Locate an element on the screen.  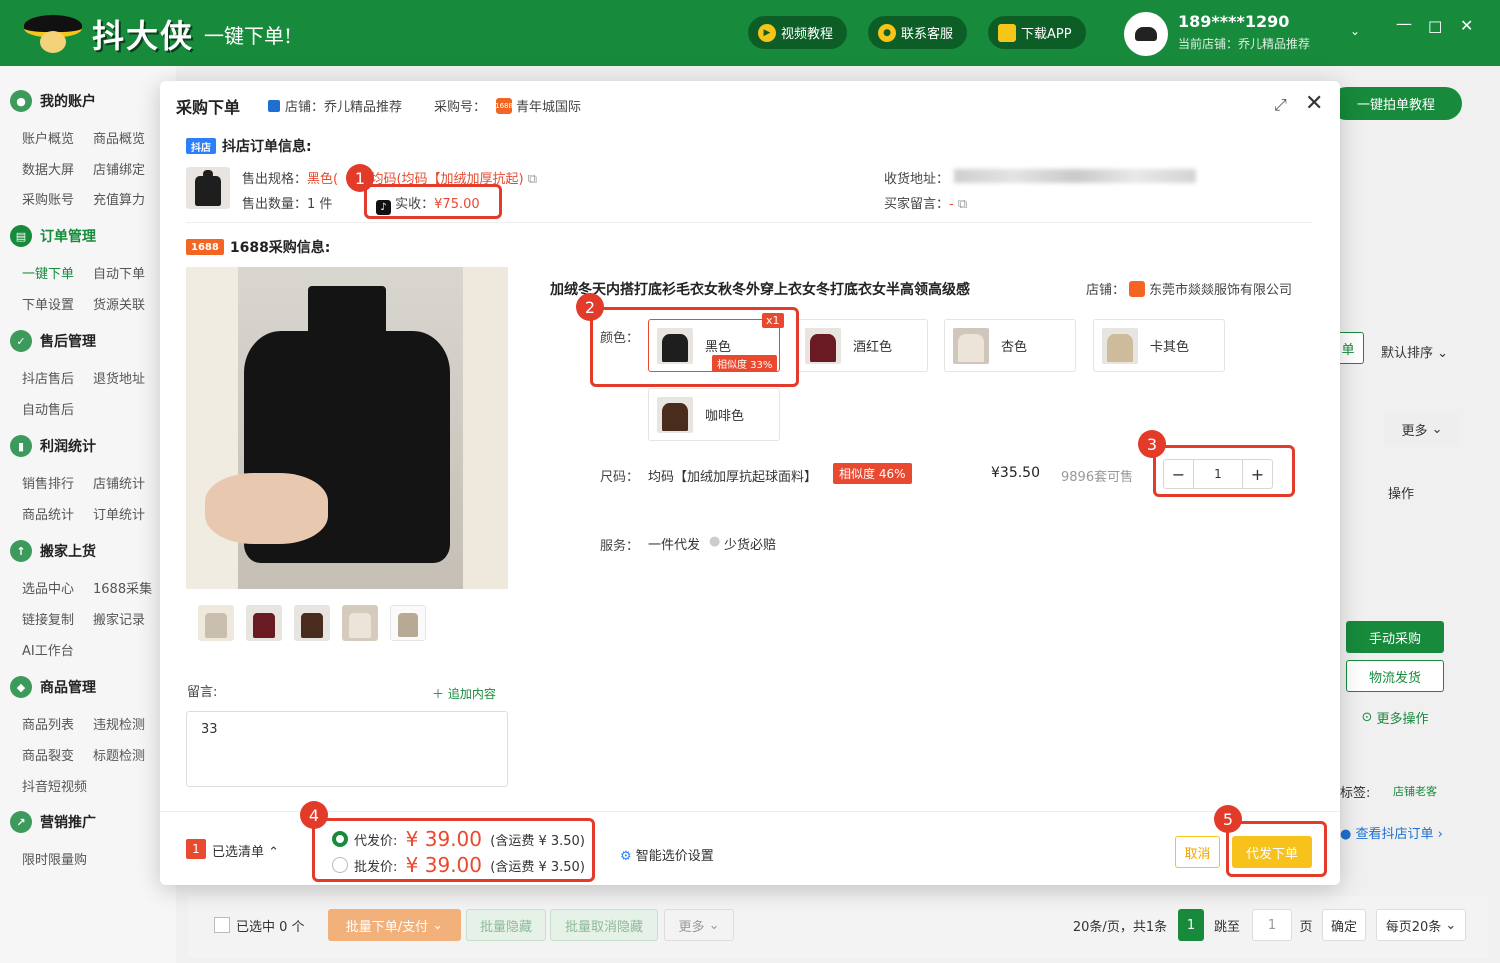
stock: 9896套可售 is located at coordinates (1097, 477).